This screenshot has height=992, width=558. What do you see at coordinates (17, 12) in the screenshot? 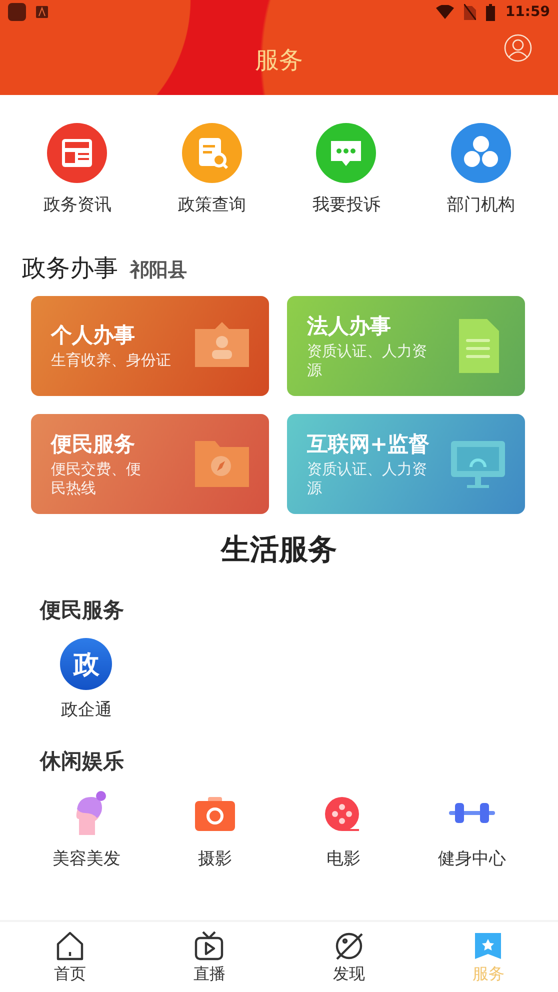
I see `app-icon` at bounding box center [17, 12].